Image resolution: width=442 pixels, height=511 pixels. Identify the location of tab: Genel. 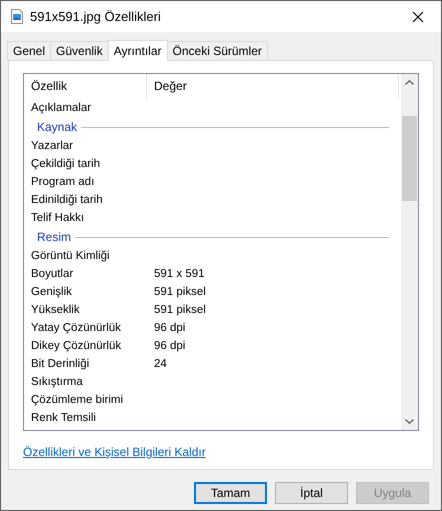
(29, 50).